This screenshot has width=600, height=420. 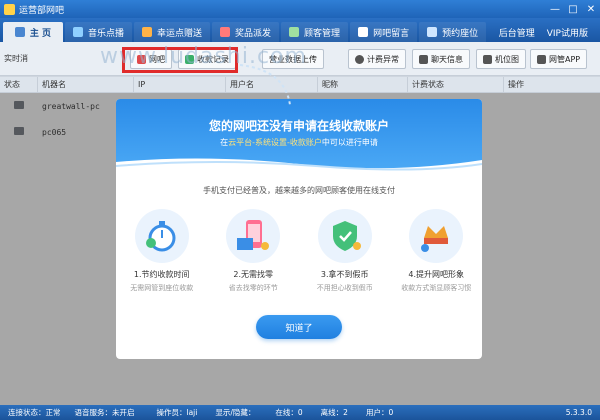 I want to click on seatmap-icon, so click(x=487, y=59).